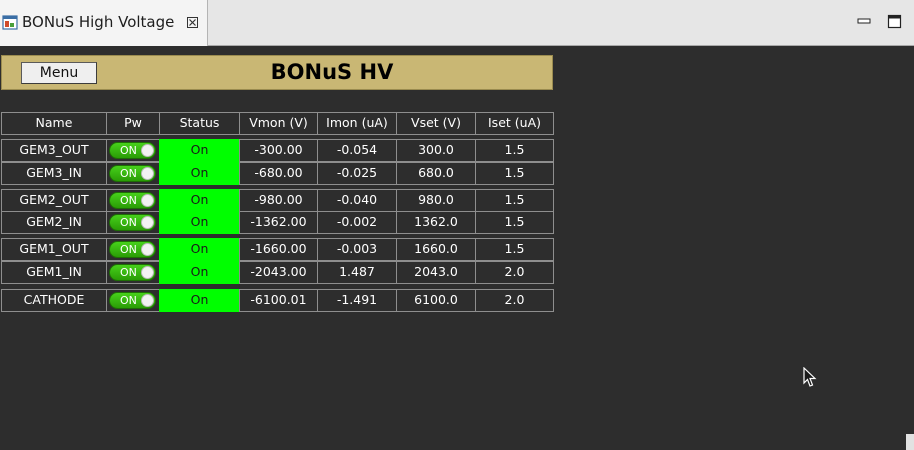  I want to click on cell-vset: 1362.0, so click(436, 222).